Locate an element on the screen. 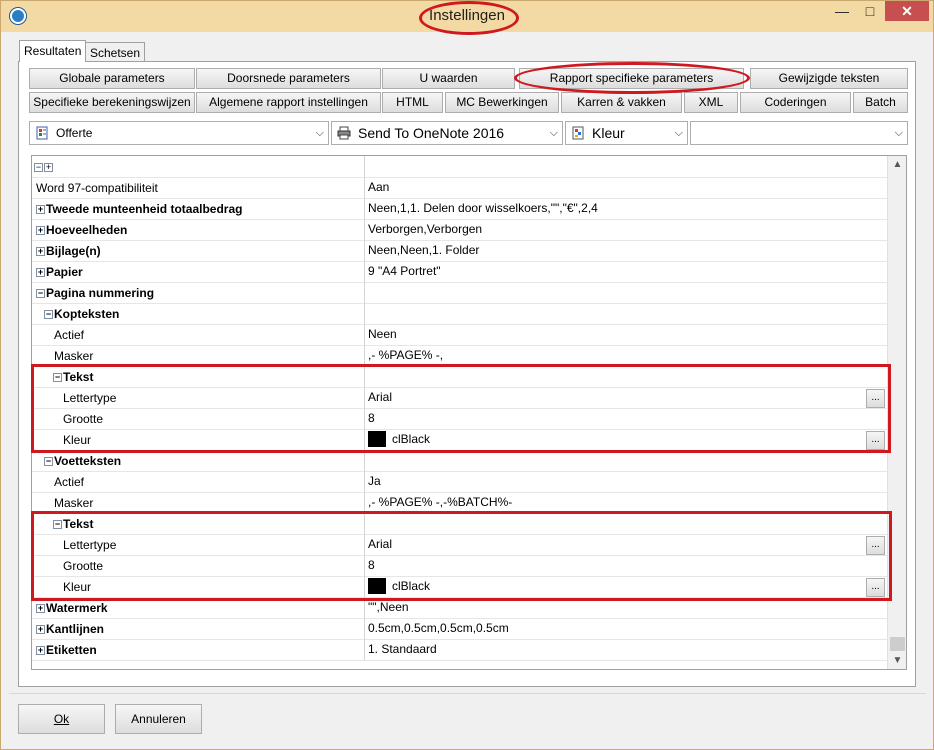 The height and width of the screenshot is (750, 934). property-value: Neen,Neen,1. Folder is located at coordinates (626, 251).